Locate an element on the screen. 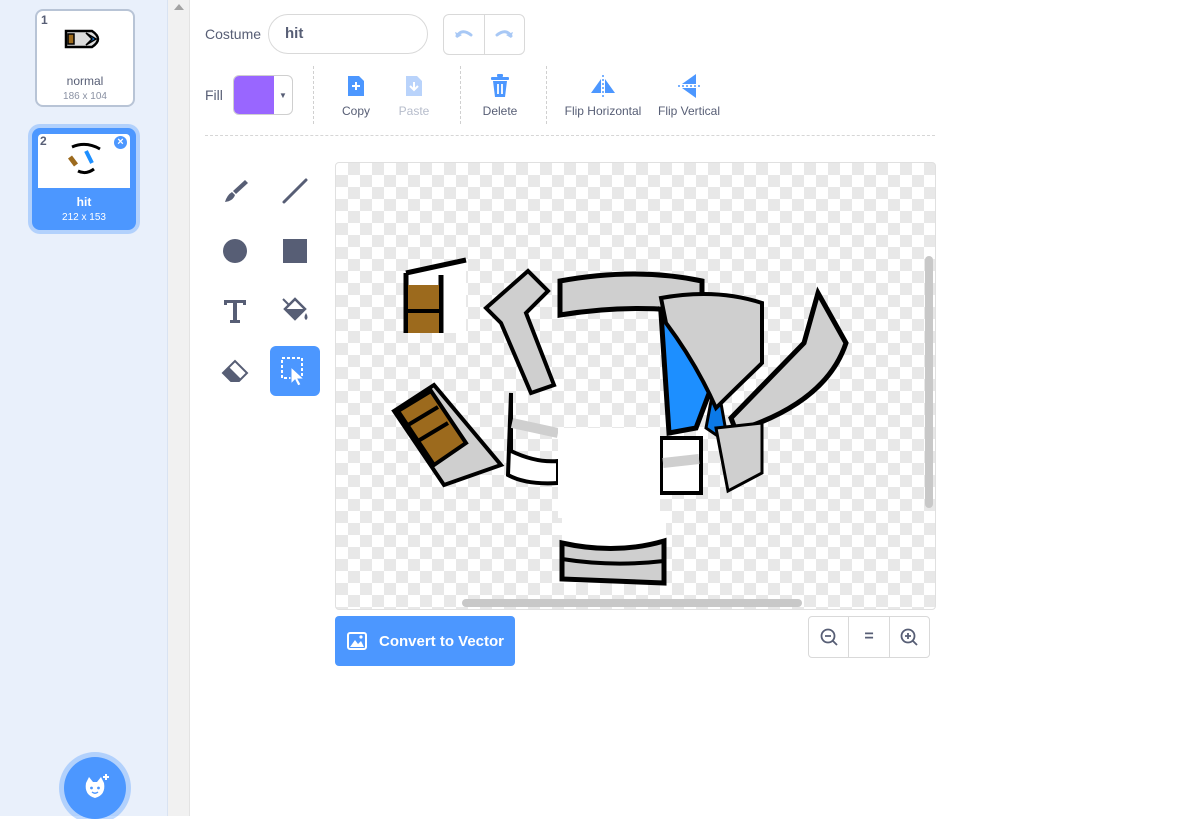 The width and height of the screenshot is (1180, 819). zoom-out-icon is located at coordinates (829, 637).